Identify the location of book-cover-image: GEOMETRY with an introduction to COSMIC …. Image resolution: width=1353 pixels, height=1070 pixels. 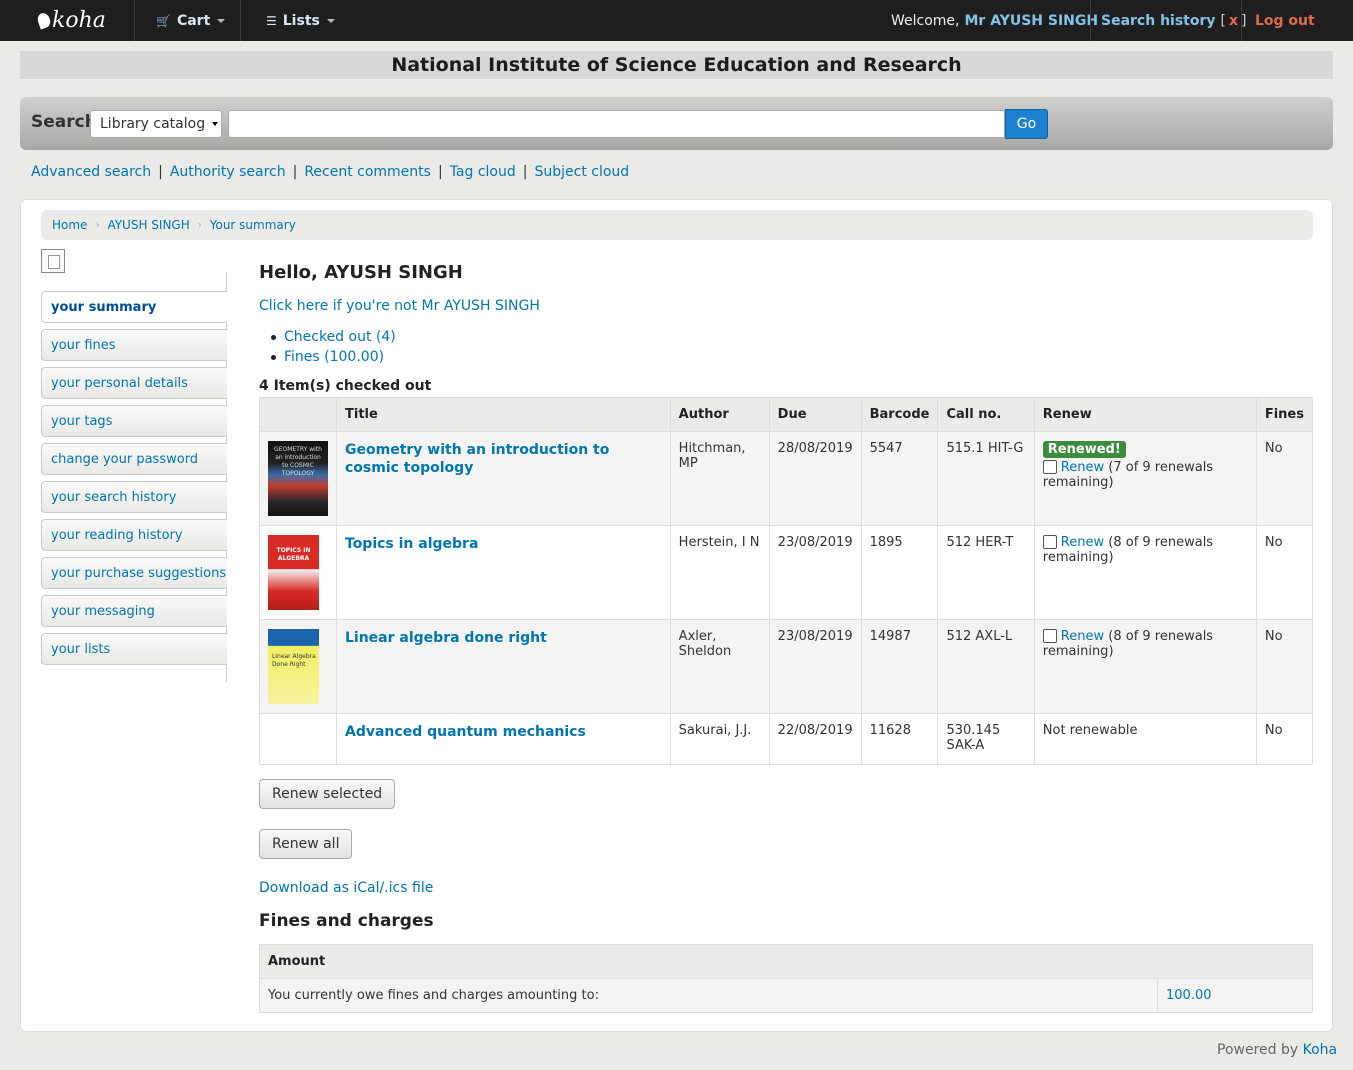
(298, 478).